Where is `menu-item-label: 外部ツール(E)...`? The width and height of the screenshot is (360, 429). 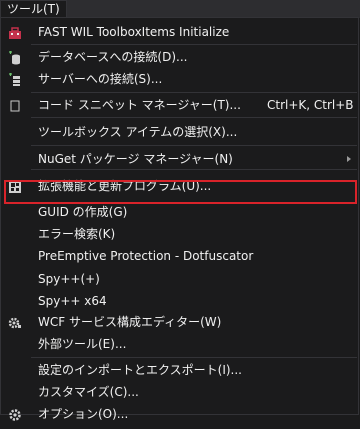
menu-item-label: 外部ツール(E)... is located at coordinates (82, 344).